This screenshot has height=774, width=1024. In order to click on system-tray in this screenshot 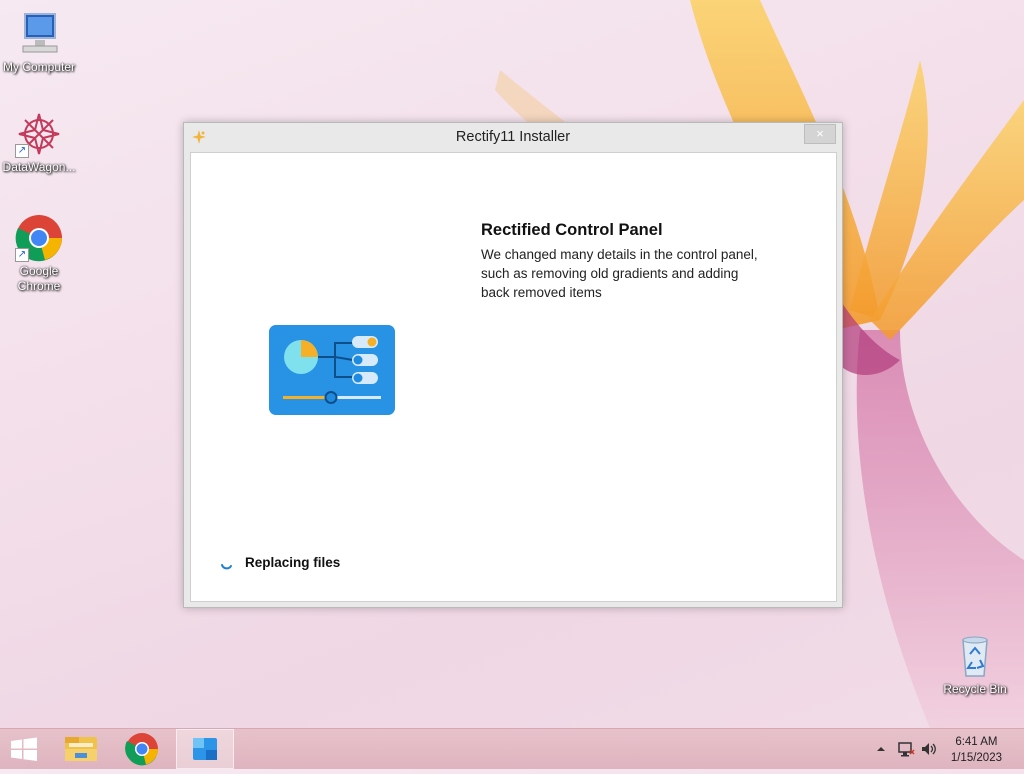, I will do `click(905, 749)`.